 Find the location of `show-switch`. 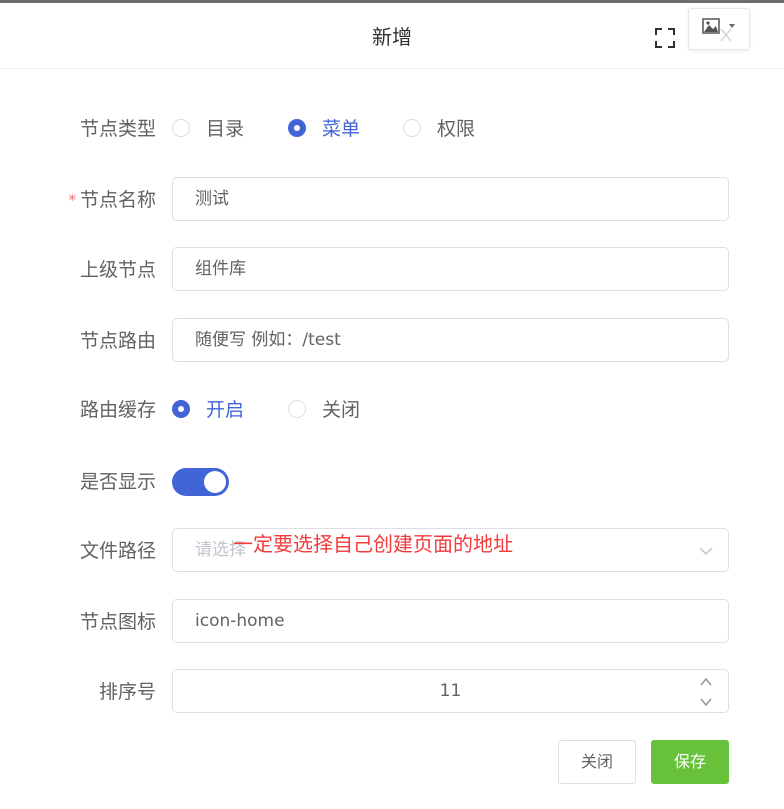

show-switch is located at coordinates (200, 482).